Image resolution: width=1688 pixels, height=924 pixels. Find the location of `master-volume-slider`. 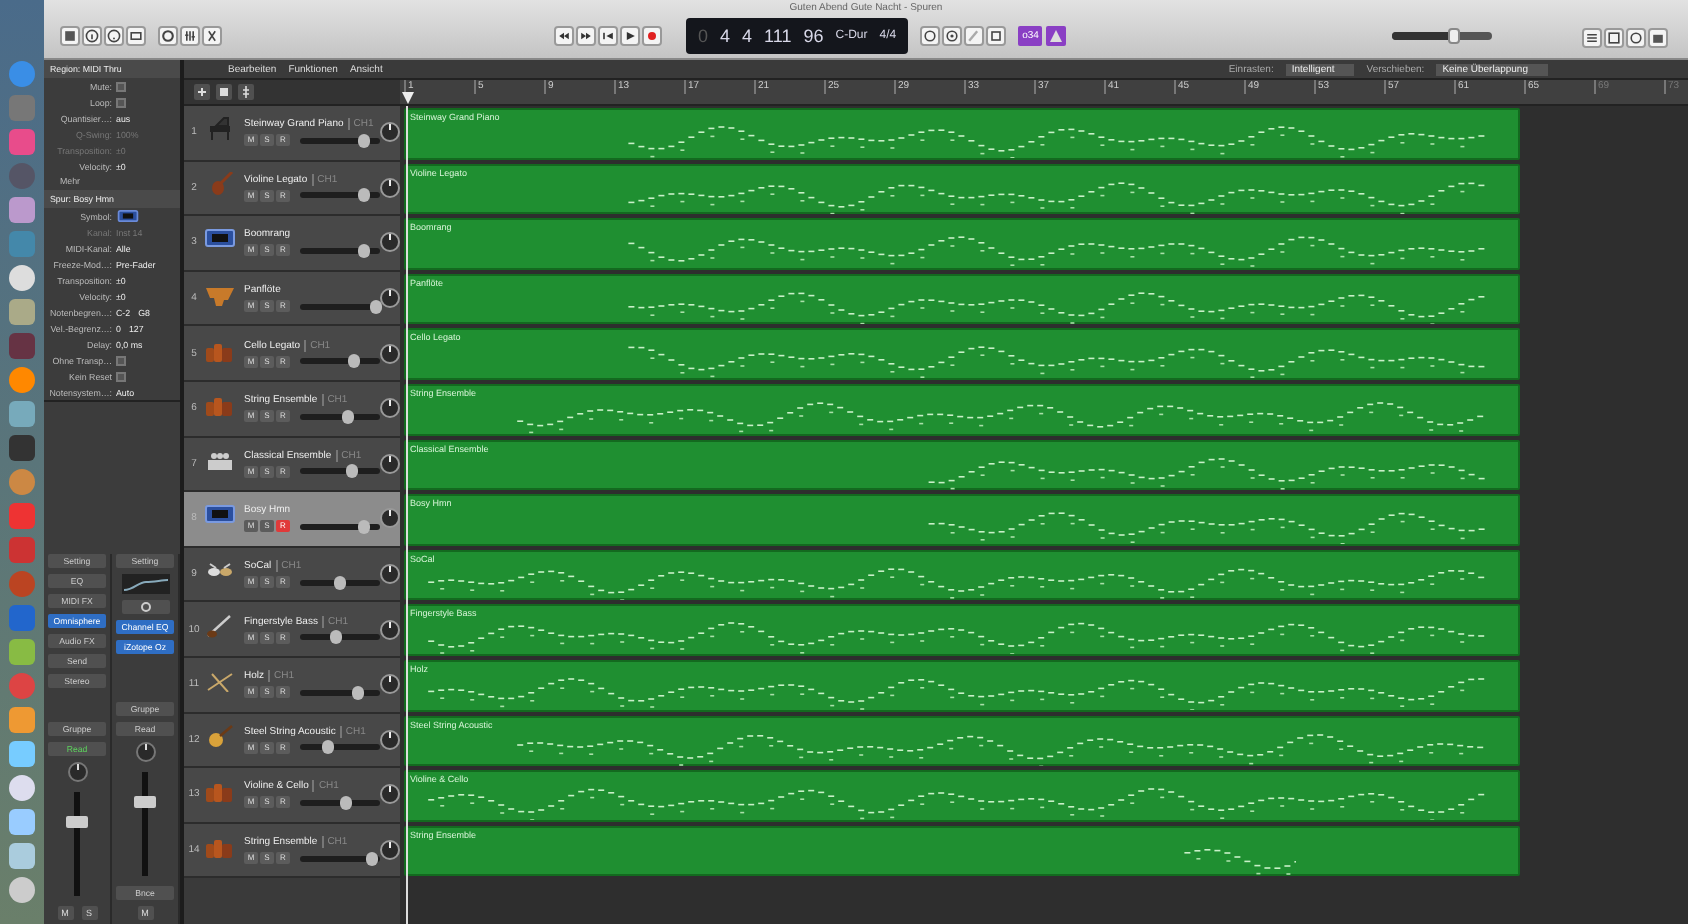

master-volume-slider is located at coordinates (1442, 36).